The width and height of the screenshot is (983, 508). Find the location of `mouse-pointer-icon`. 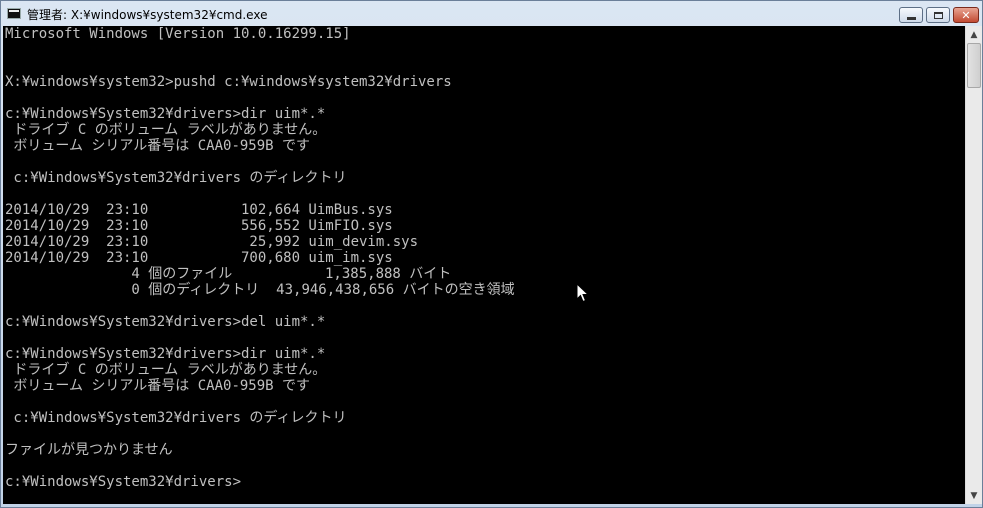

mouse-pointer-icon is located at coordinates (583, 293).